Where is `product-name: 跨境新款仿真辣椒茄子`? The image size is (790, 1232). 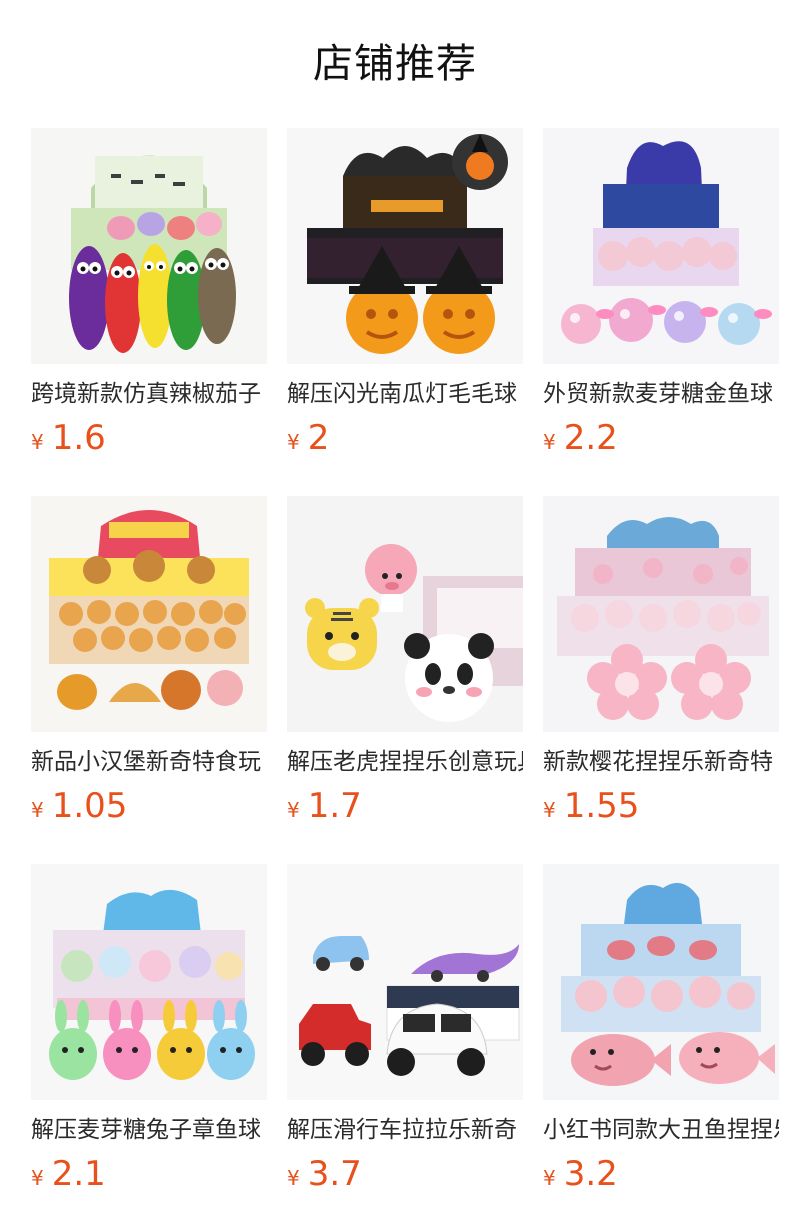
product-name: 跨境新款仿真辣椒茄子 is located at coordinates (149, 394).